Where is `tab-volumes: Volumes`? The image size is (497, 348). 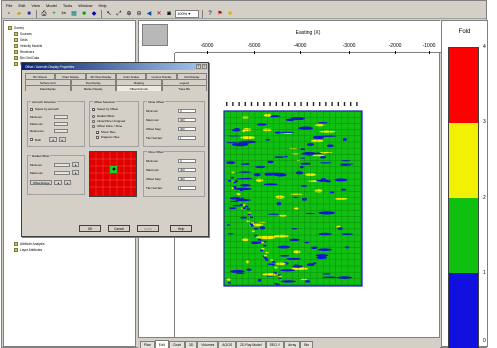 tab-volumes: Volumes is located at coordinates (208, 344).